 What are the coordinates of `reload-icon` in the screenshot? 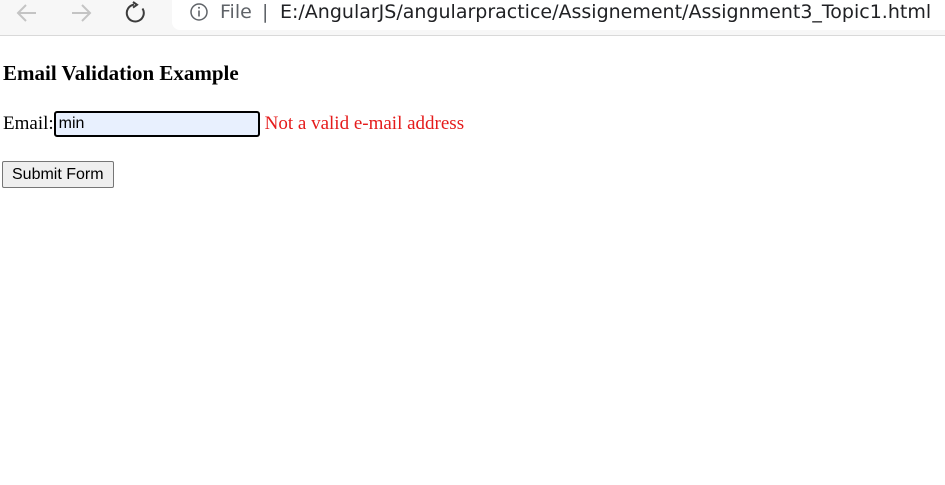 It's located at (135, 12).